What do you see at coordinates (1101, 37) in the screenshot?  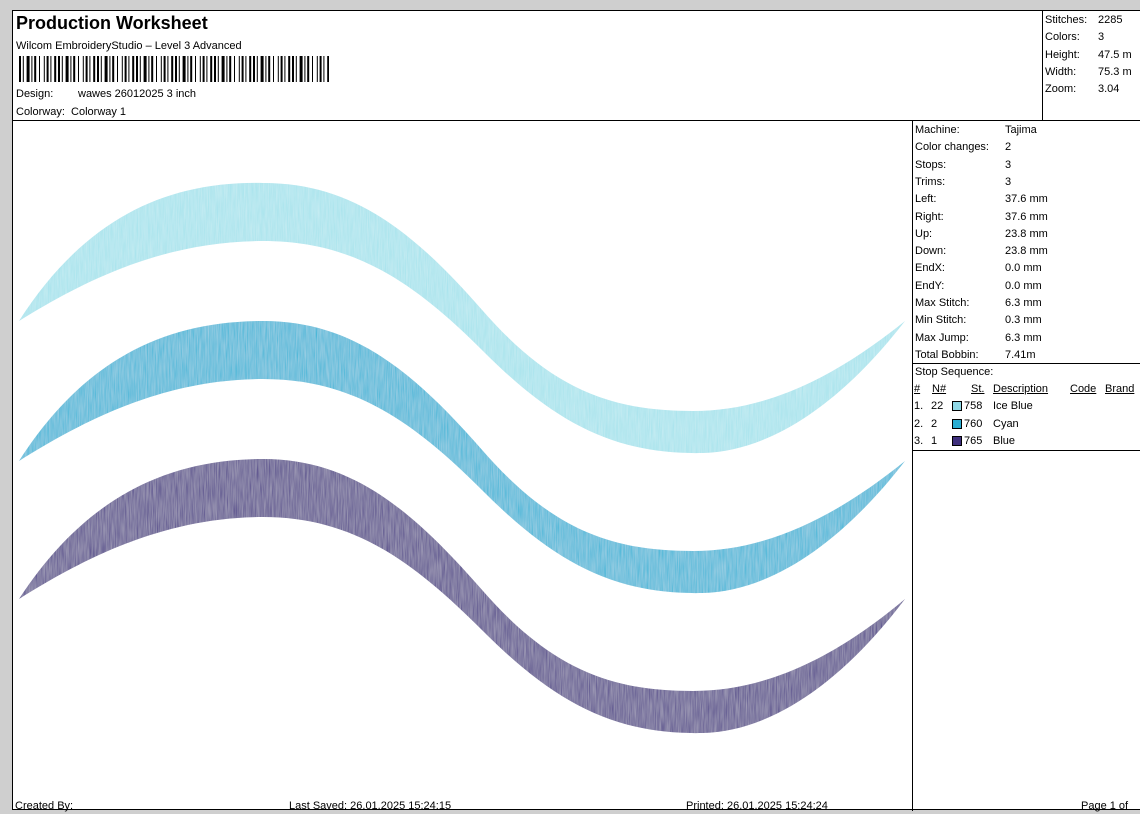 I see `colors-value: 3` at bounding box center [1101, 37].